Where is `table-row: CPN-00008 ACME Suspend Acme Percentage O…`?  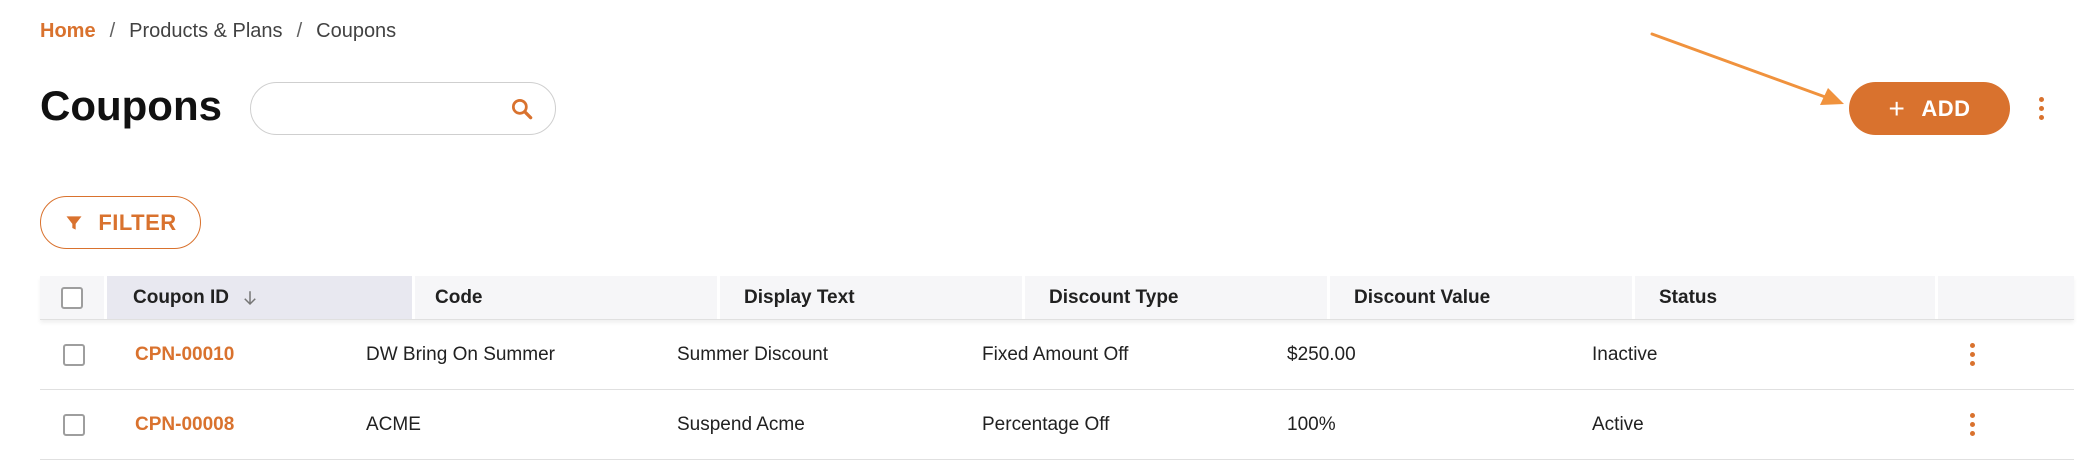 table-row: CPN-00008 ACME Suspend Acme Percentage O… is located at coordinates (1057, 425).